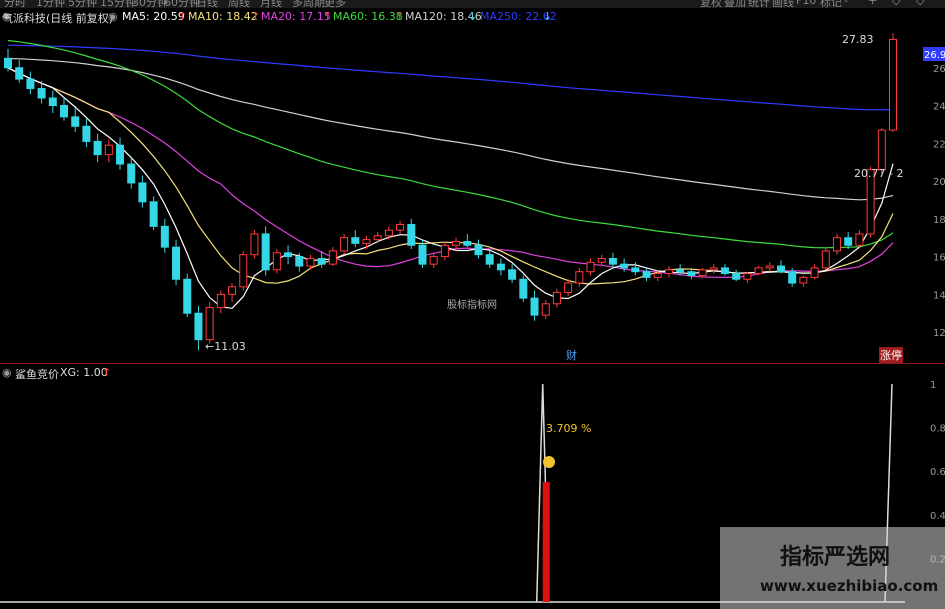 The image size is (945, 609). What do you see at coordinates (759, 4) in the screenshot?
I see `toolbar-item: 统计` at bounding box center [759, 4].